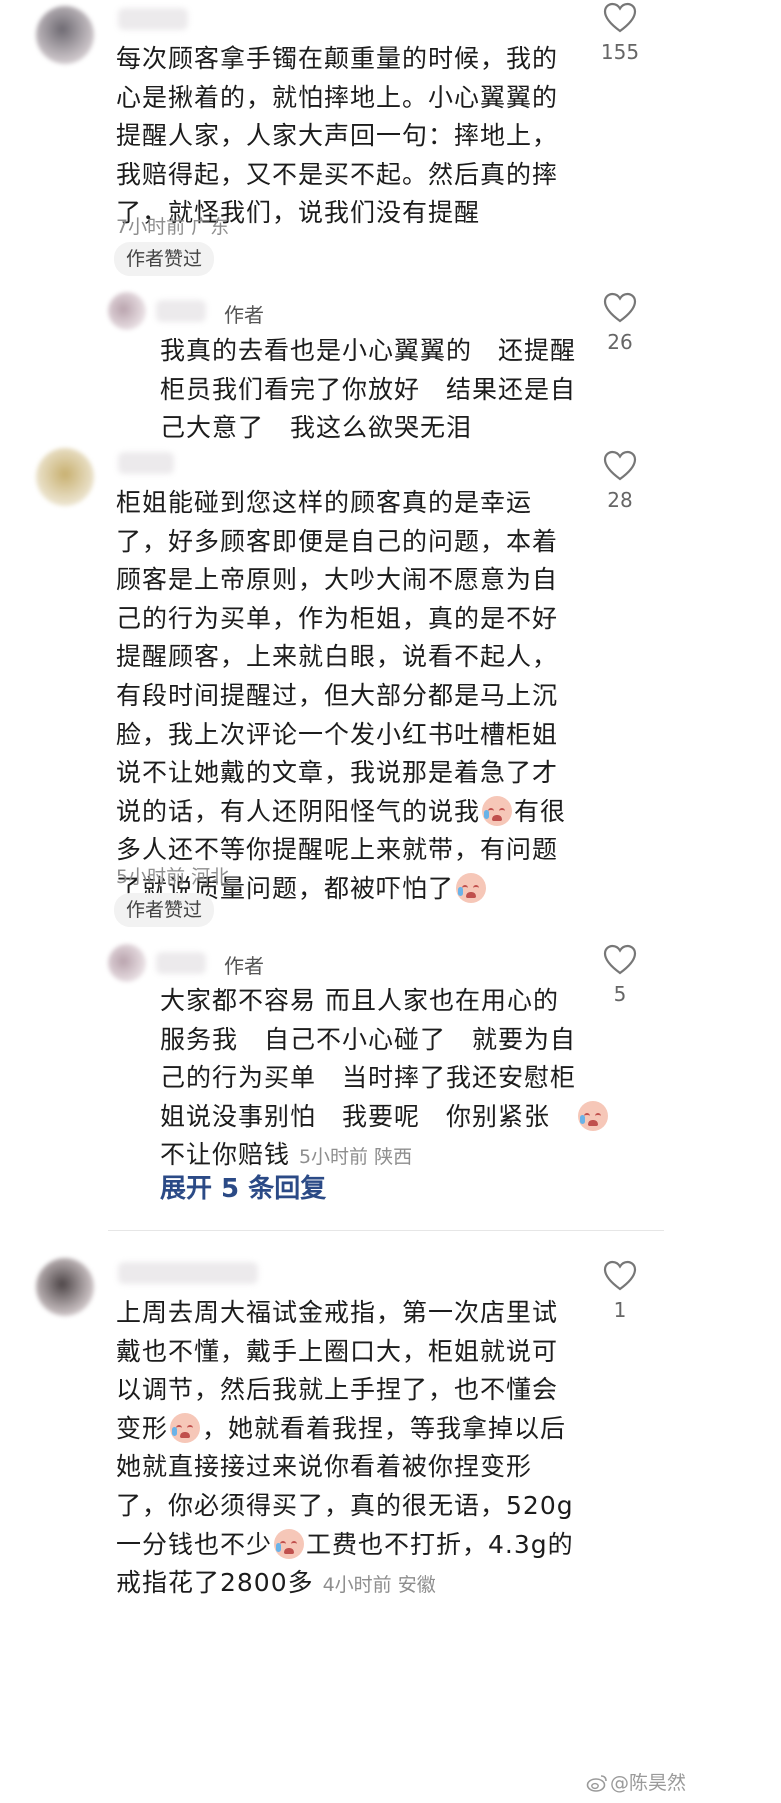  I want to click on reply-text-segment: 不让你赔钱, so click(225, 1155).